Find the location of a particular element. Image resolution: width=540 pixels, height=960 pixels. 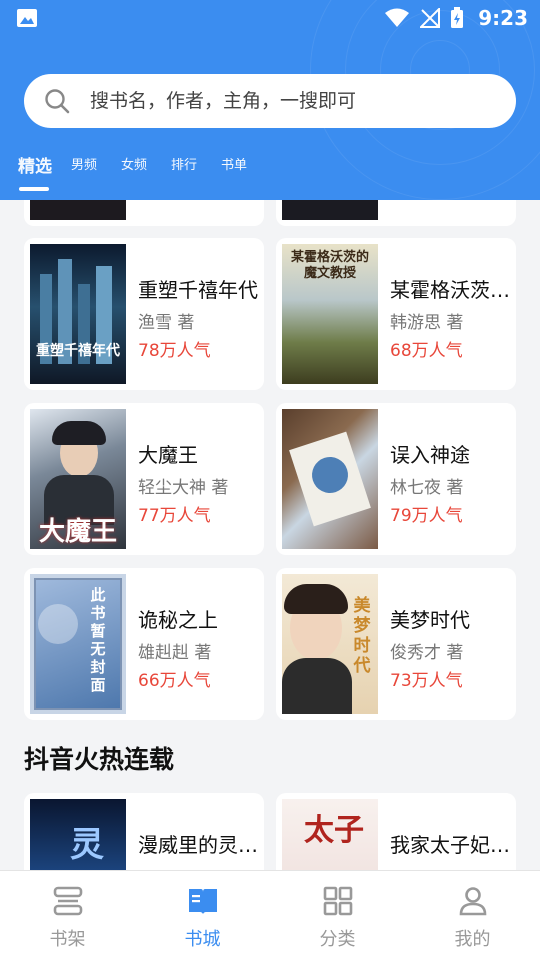

cover-title: 大魔王 is located at coordinates (77, 532).